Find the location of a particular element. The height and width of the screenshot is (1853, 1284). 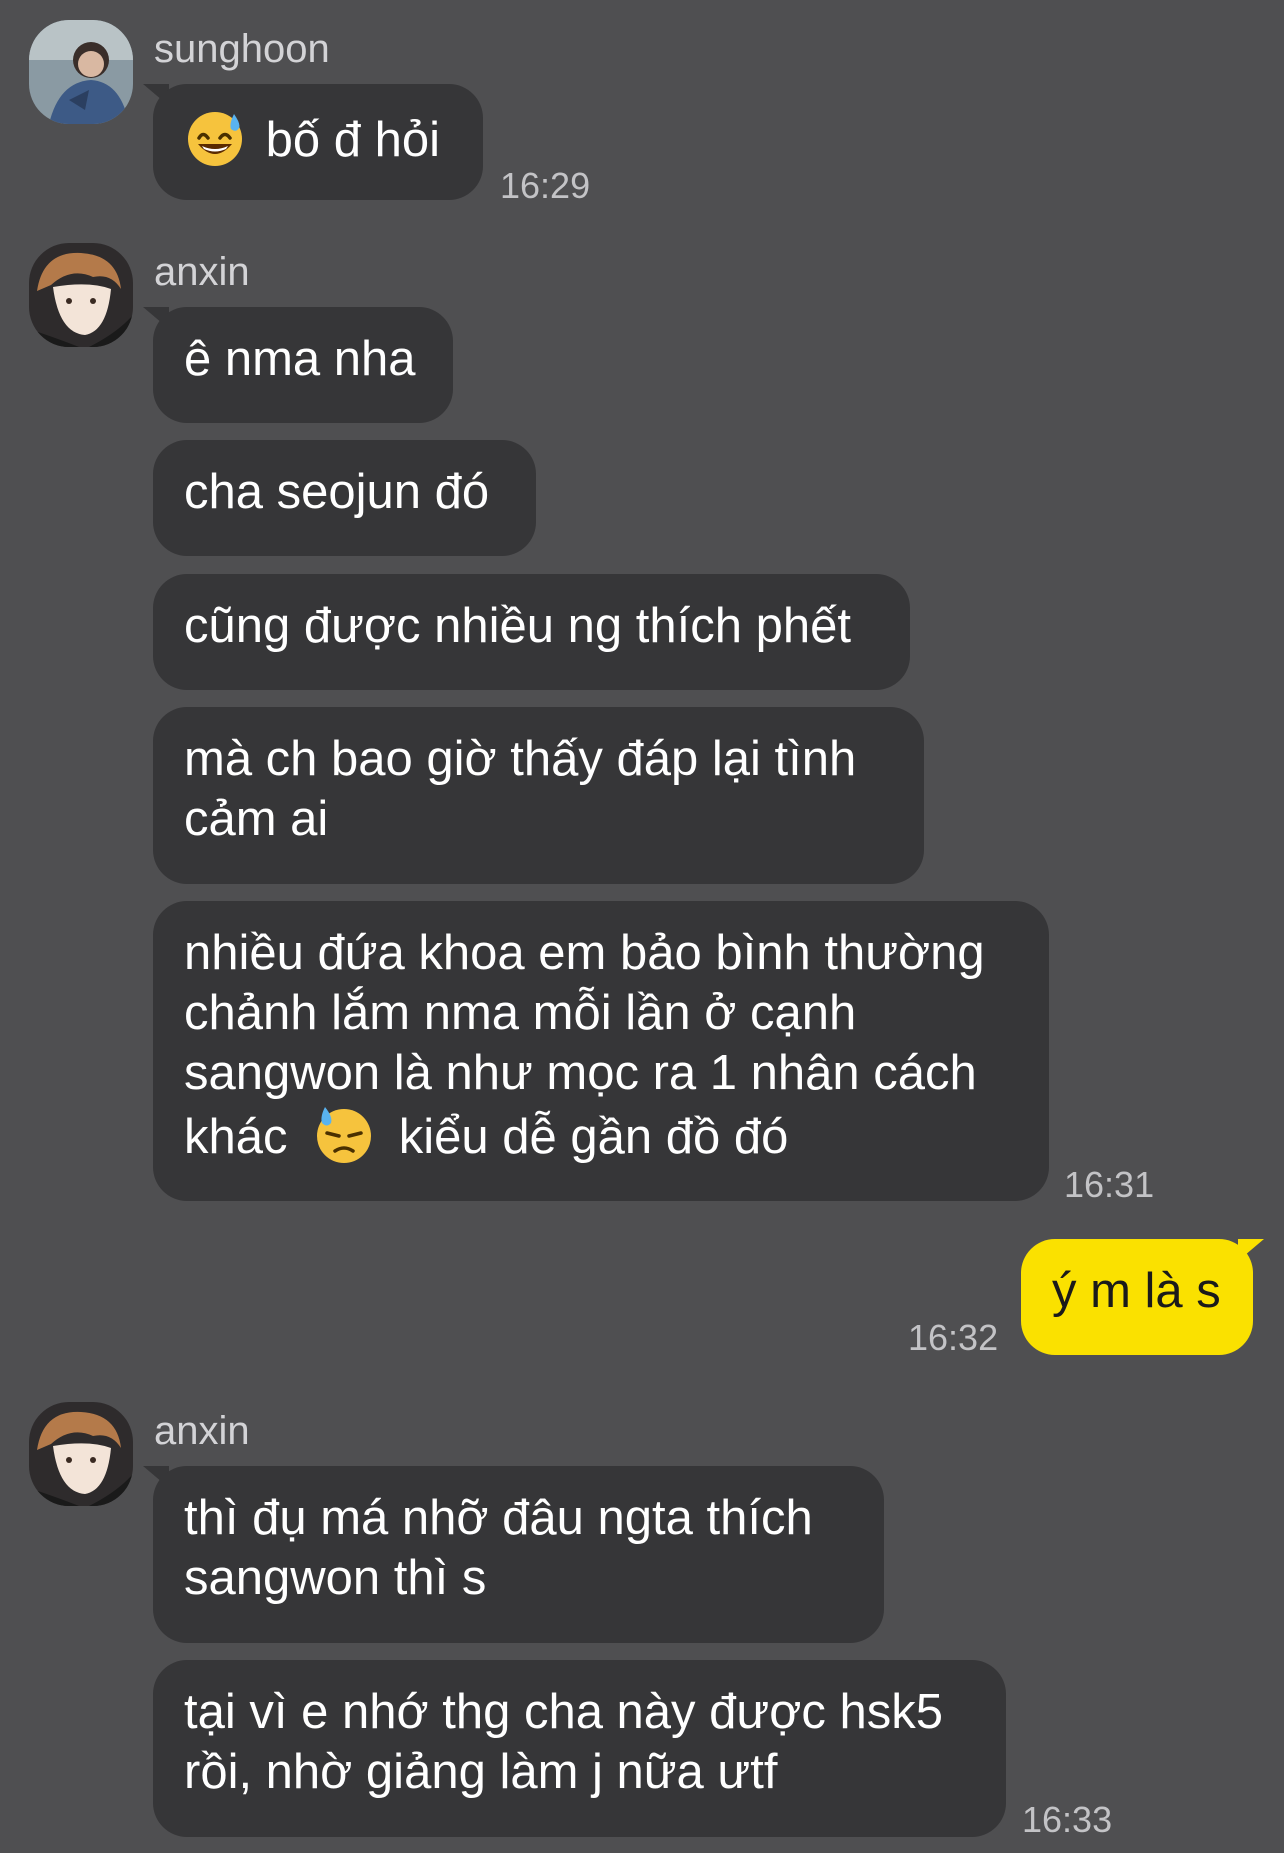

message-text-line: sangwon là như mọc ra 1 nhân cách is located at coordinates (580, 1073).